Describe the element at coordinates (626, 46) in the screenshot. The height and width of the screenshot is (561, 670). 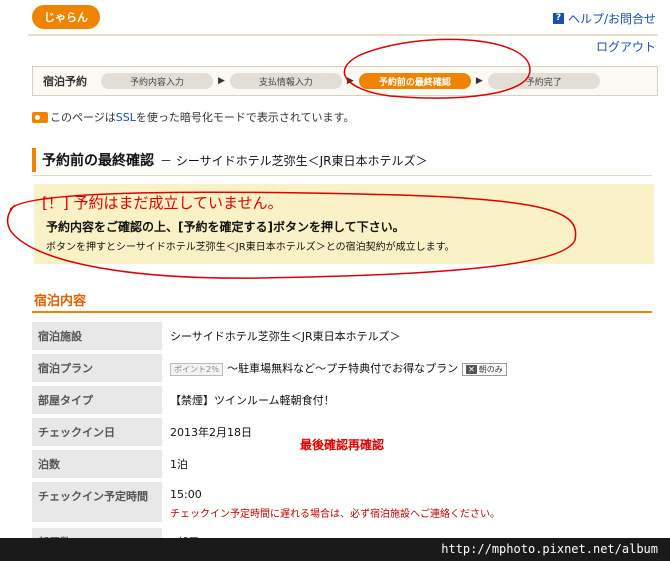
I see `logout-link: ログアウト` at that location.